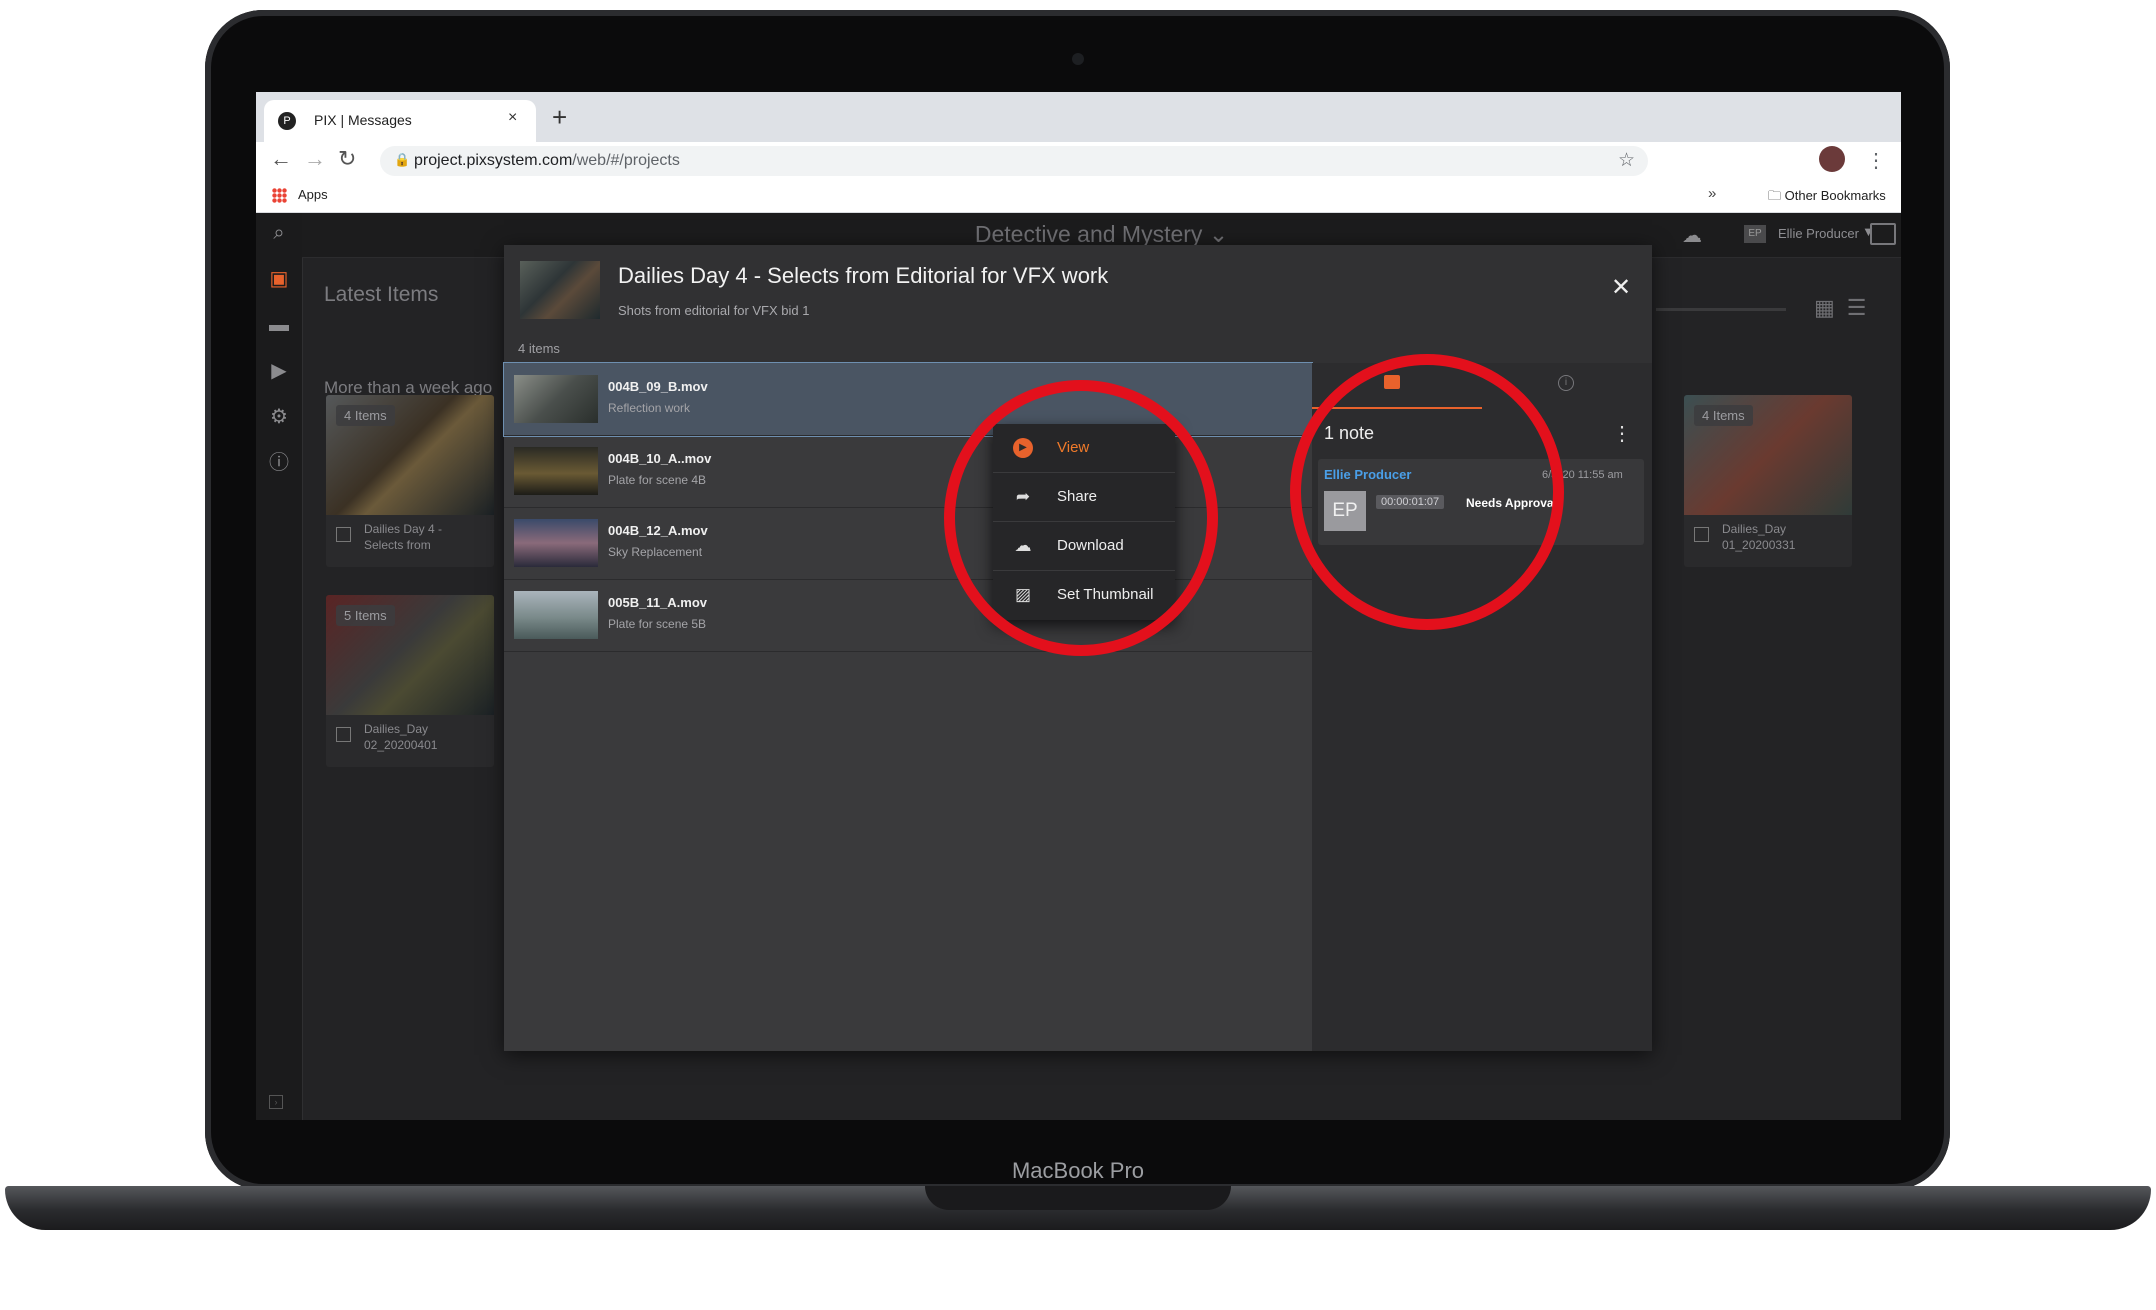 Image resolution: width=2156 pixels, height=1310 pixels. What do you see at coordinates (279, 463) in the screenshot?
I see `info-icon: ⓘ` at bounding box center [279, 463].